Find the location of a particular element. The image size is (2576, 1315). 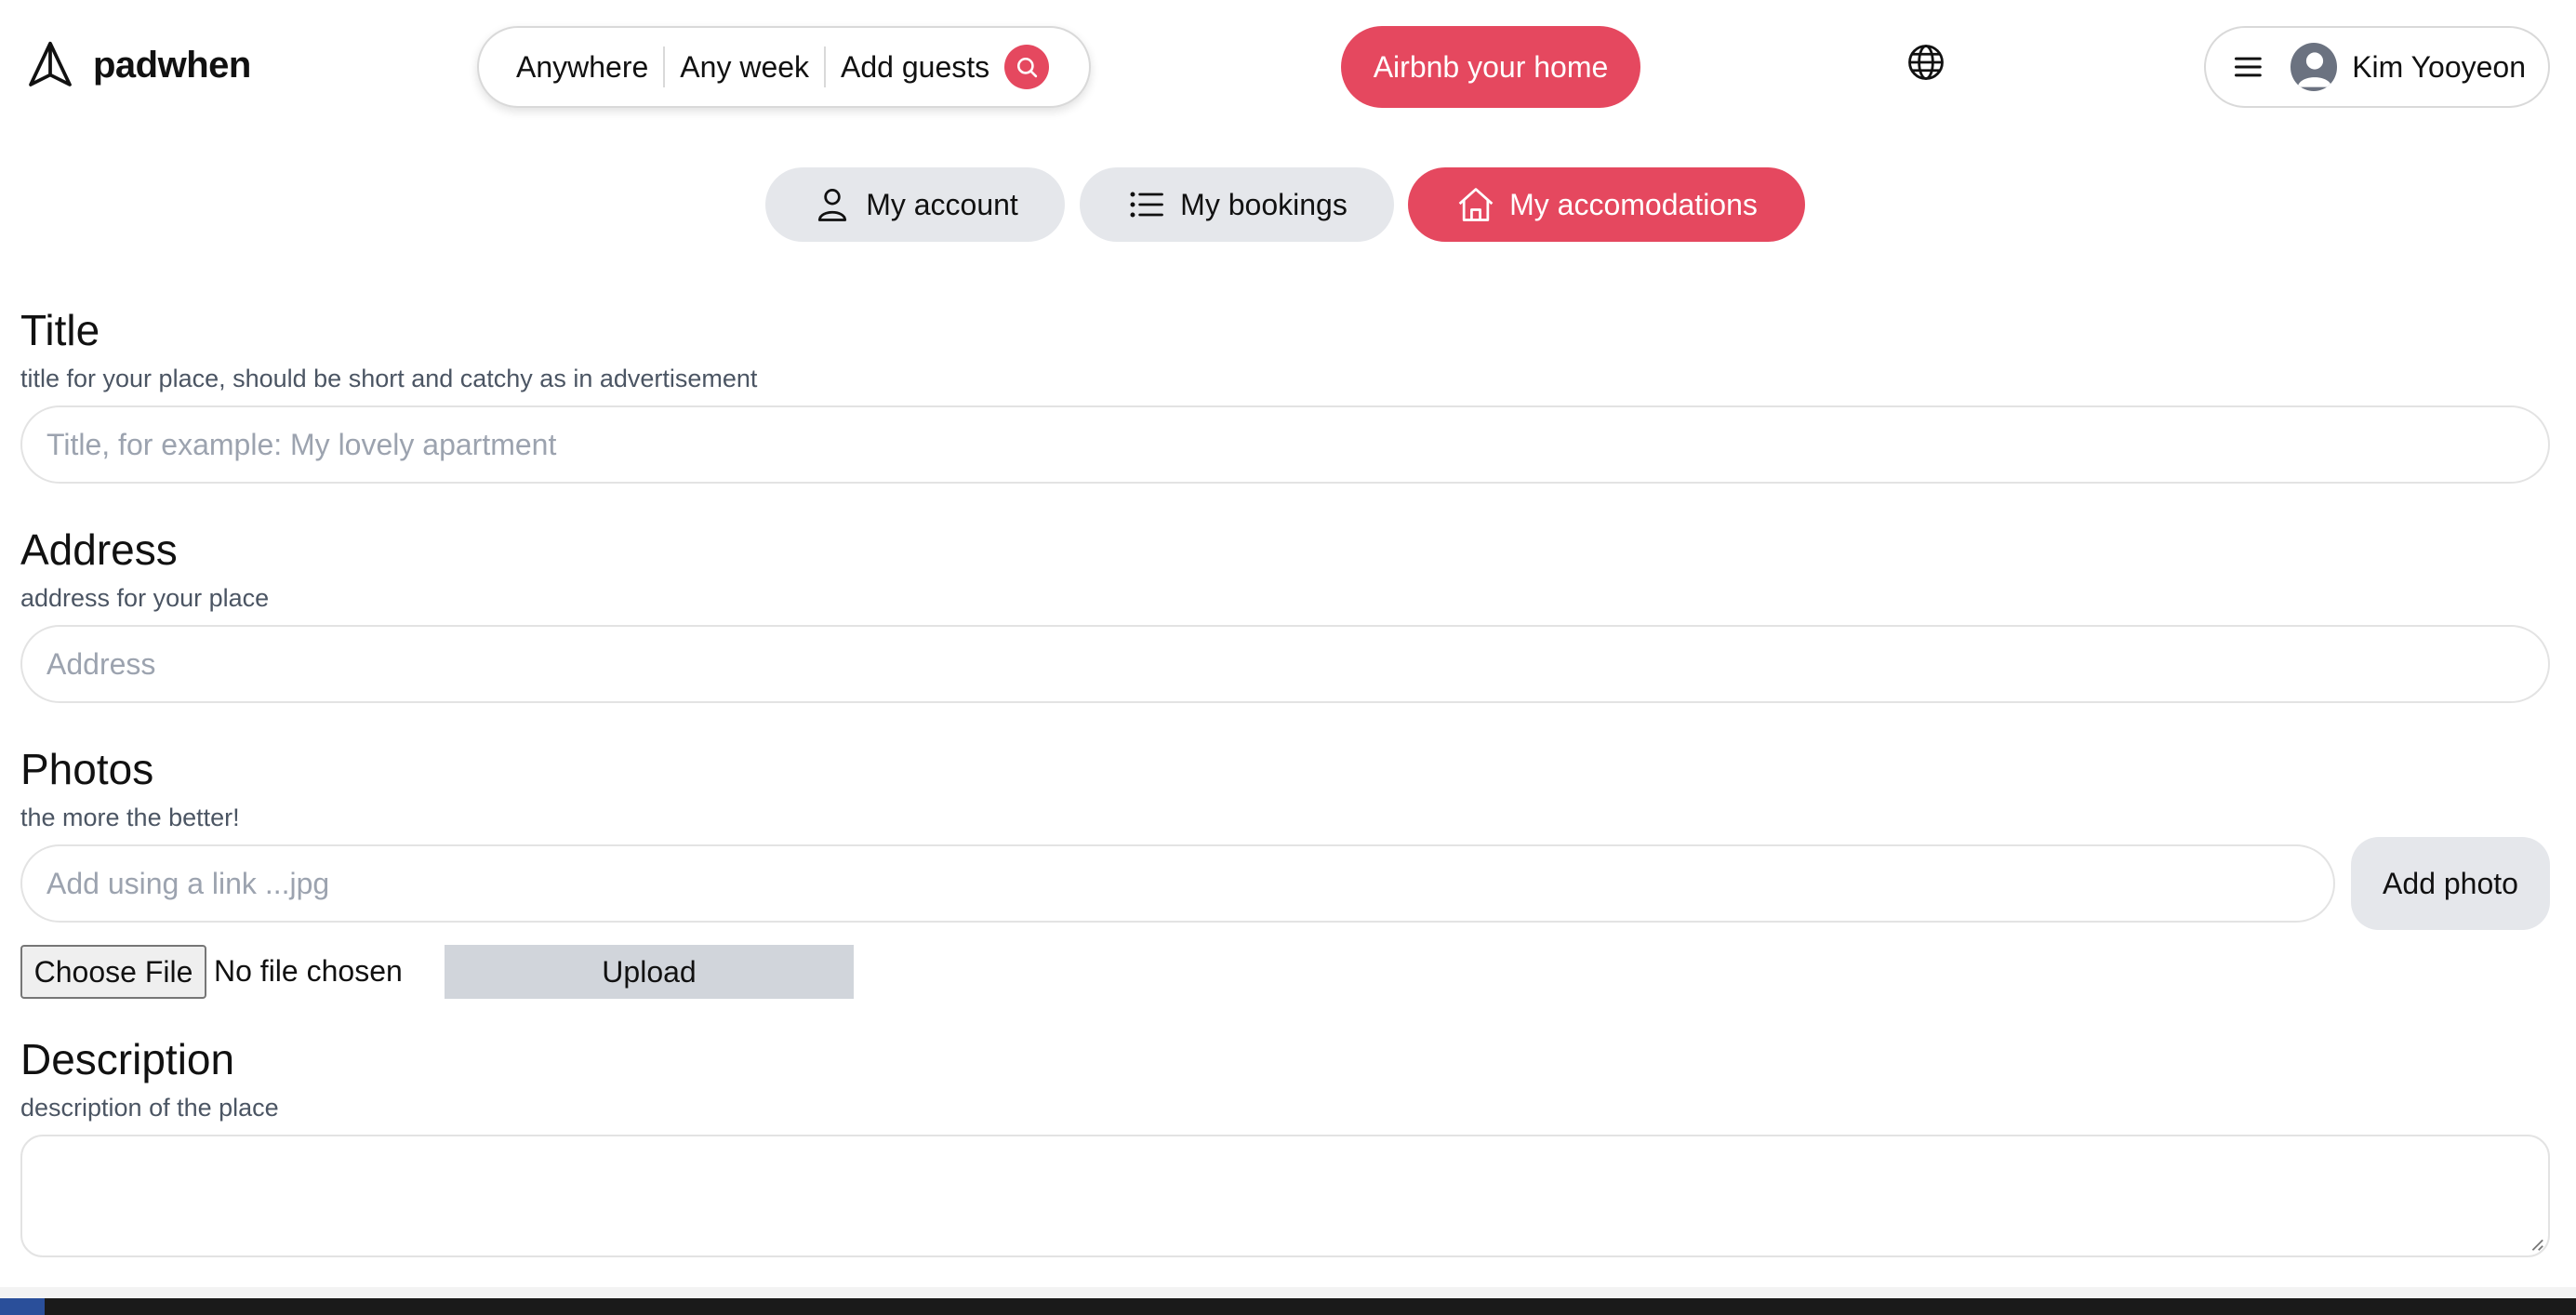

dock-edge is located at coordinates (1288, 1306).